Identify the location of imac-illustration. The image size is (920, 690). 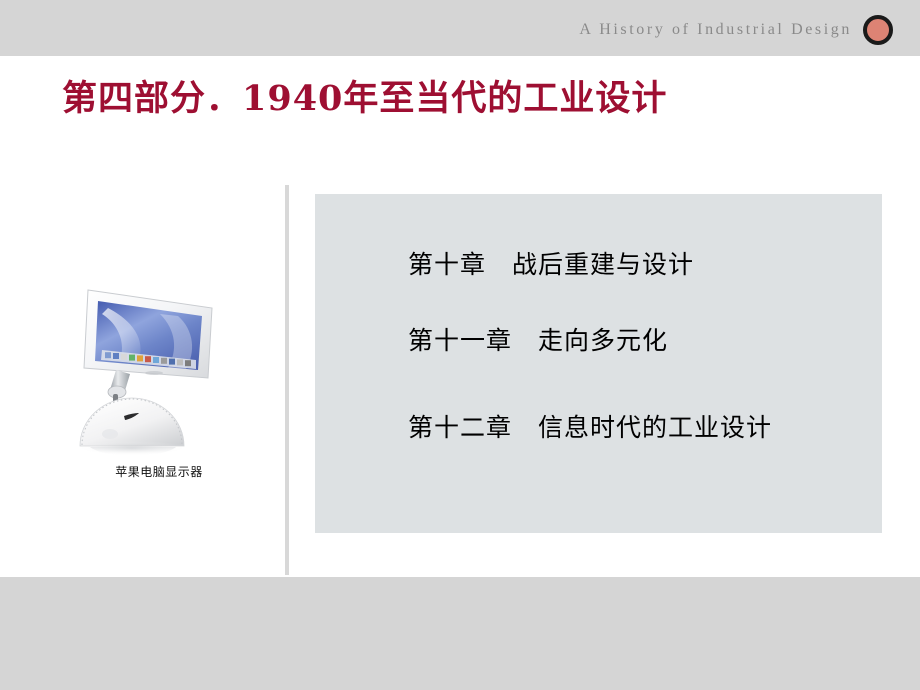
(150, 355).